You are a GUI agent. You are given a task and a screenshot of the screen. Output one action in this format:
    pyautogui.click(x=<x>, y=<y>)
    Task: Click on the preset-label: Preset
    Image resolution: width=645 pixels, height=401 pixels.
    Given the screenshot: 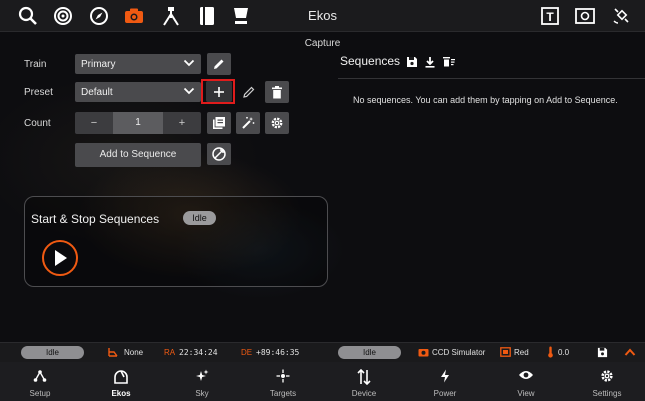 What is the action you would take?
    pyautogui.click(x=38, y=92)
    